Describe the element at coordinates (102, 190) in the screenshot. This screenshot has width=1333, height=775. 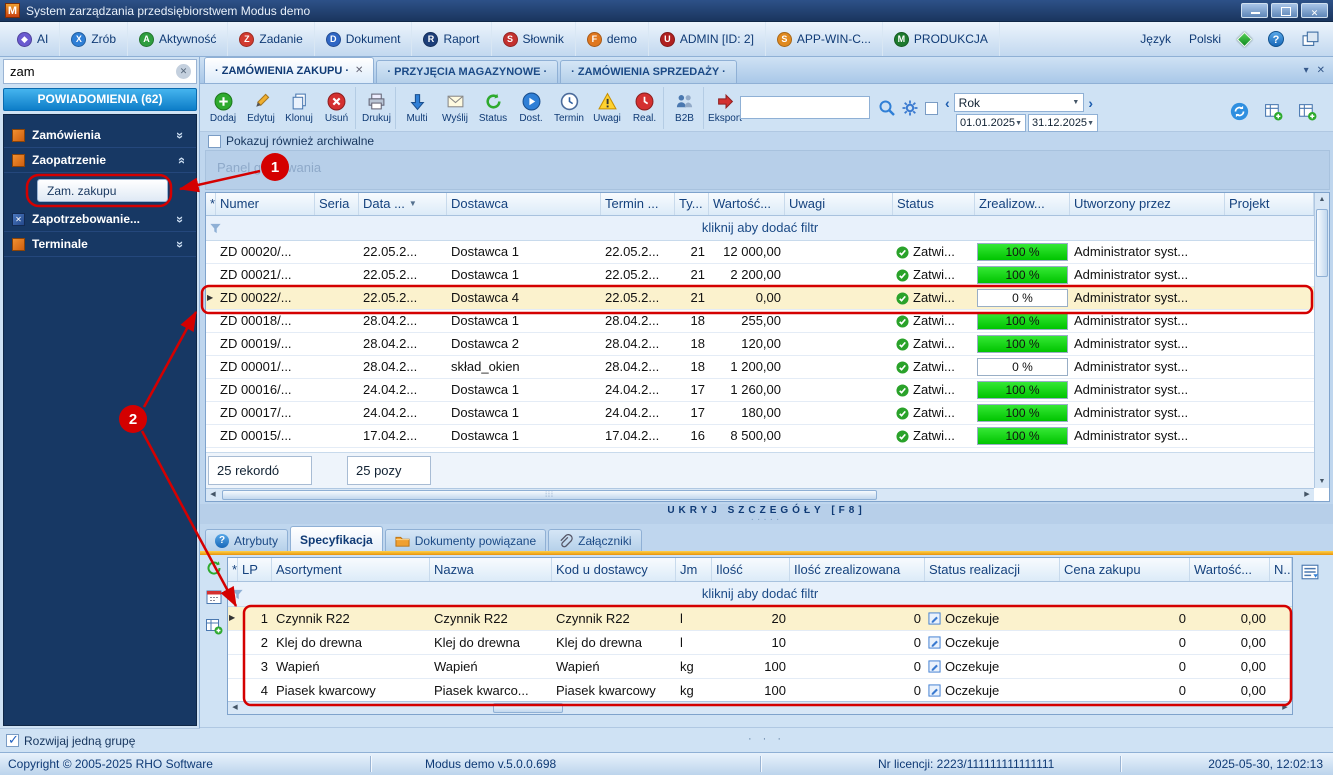
I see `sidebar-item-zam-zakupu: Zam. zakupu` at that location.